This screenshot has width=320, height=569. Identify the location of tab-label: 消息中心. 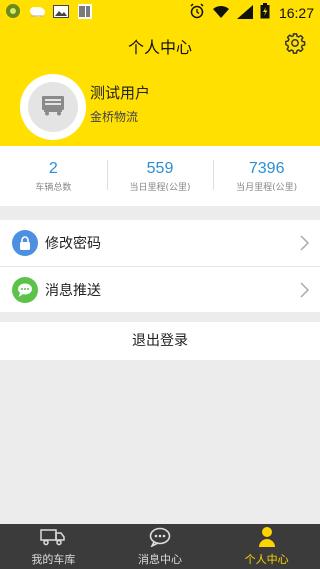
(160, 559).